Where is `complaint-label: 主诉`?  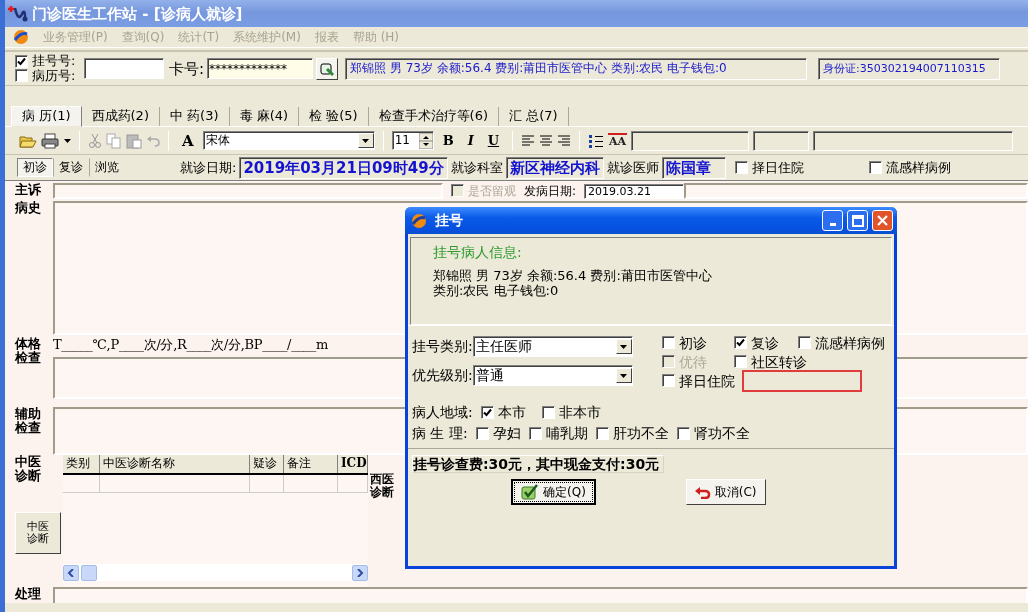 complaint-label: 主诉 is located at coordinates (28, 191).